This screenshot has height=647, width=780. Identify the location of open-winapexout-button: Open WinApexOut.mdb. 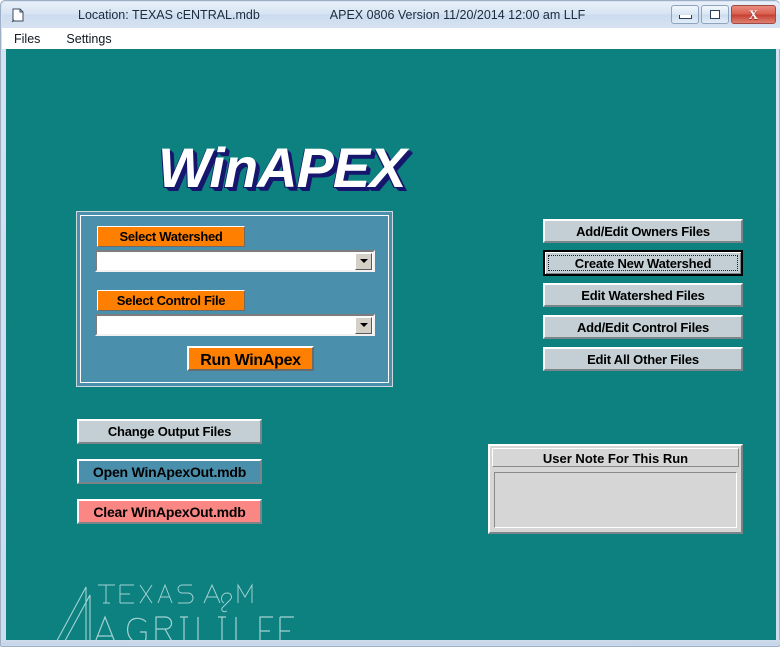
(169, 471).